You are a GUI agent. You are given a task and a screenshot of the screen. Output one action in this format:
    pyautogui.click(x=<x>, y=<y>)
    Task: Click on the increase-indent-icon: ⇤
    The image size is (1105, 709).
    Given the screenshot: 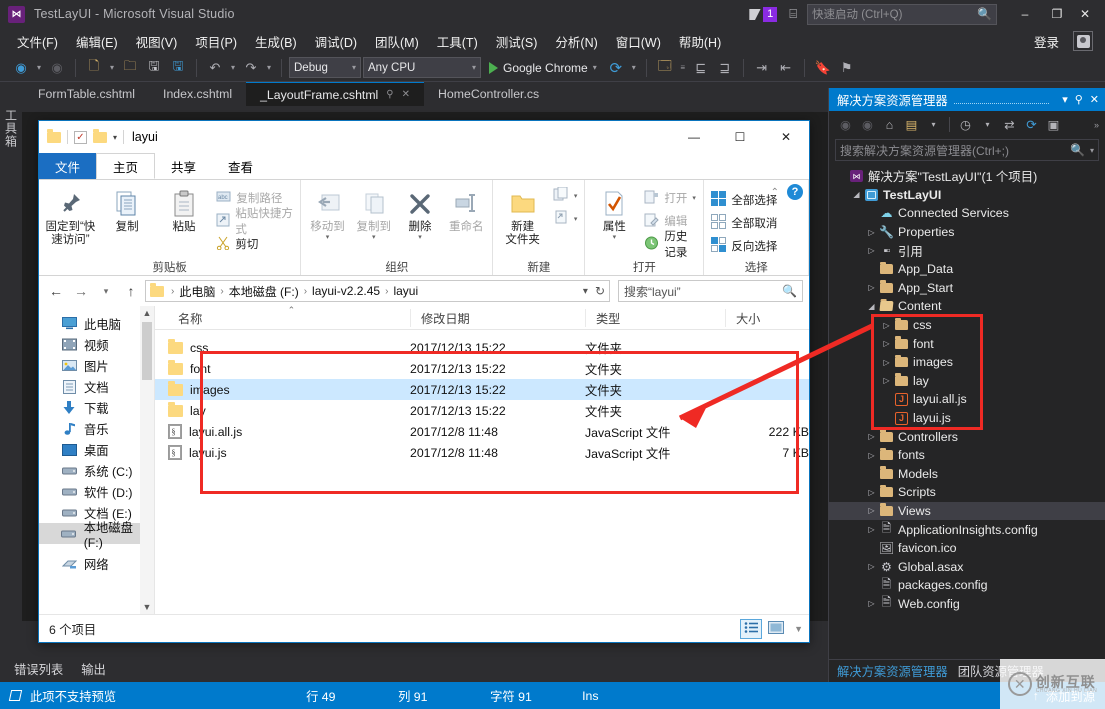 What is the action you would take?
    pyautogui.click(x=786, y=68)
    